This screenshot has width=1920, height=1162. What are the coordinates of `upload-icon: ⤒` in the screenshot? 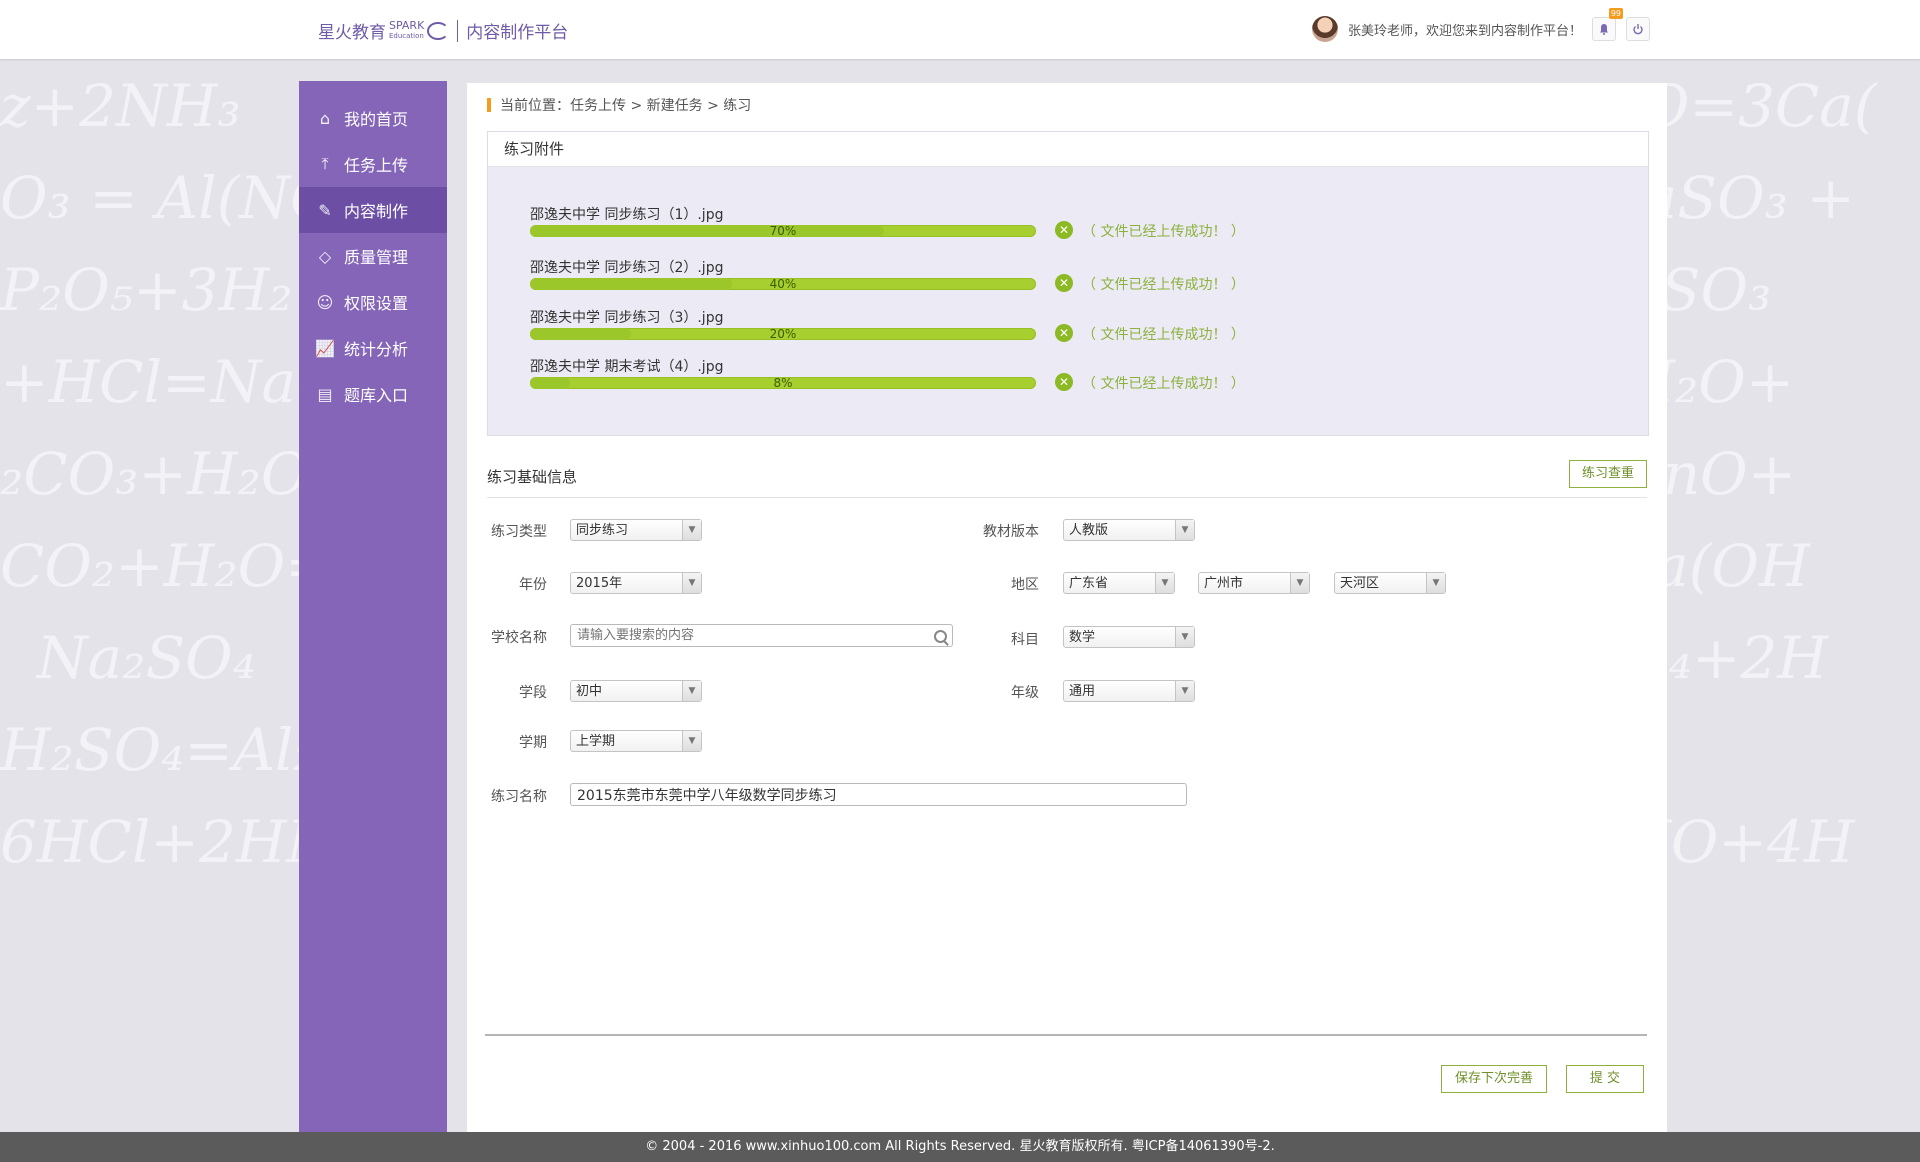 It's located at (325, 163).